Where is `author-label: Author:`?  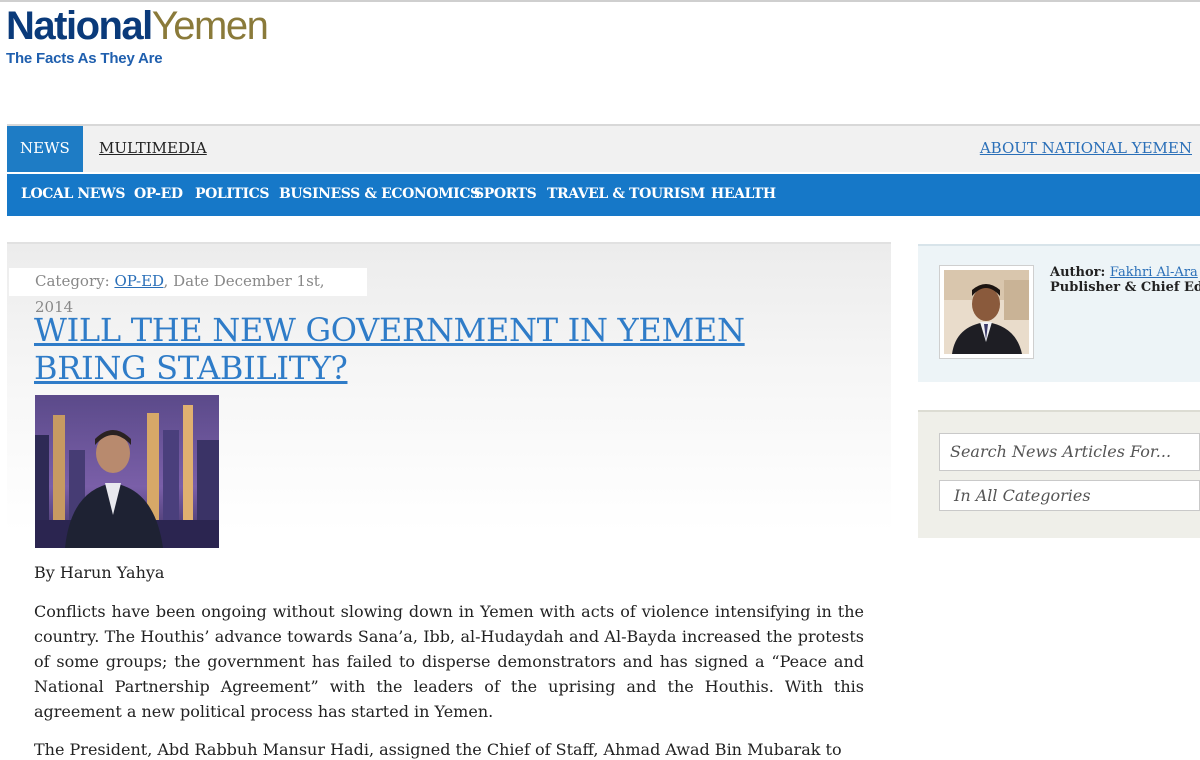 author-label: Author: is located at coordinates (1080, 272).